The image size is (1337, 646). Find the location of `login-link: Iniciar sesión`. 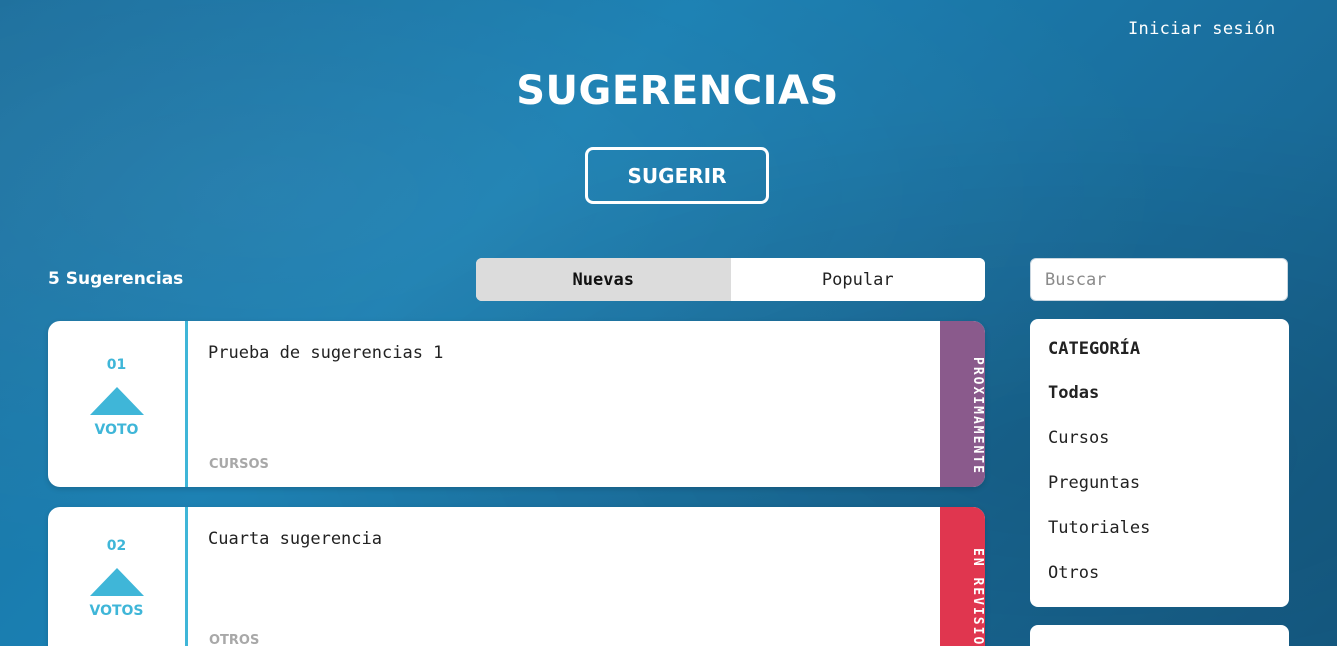

login-link: Iniciar sesión is located at coordinates (1202, 29).